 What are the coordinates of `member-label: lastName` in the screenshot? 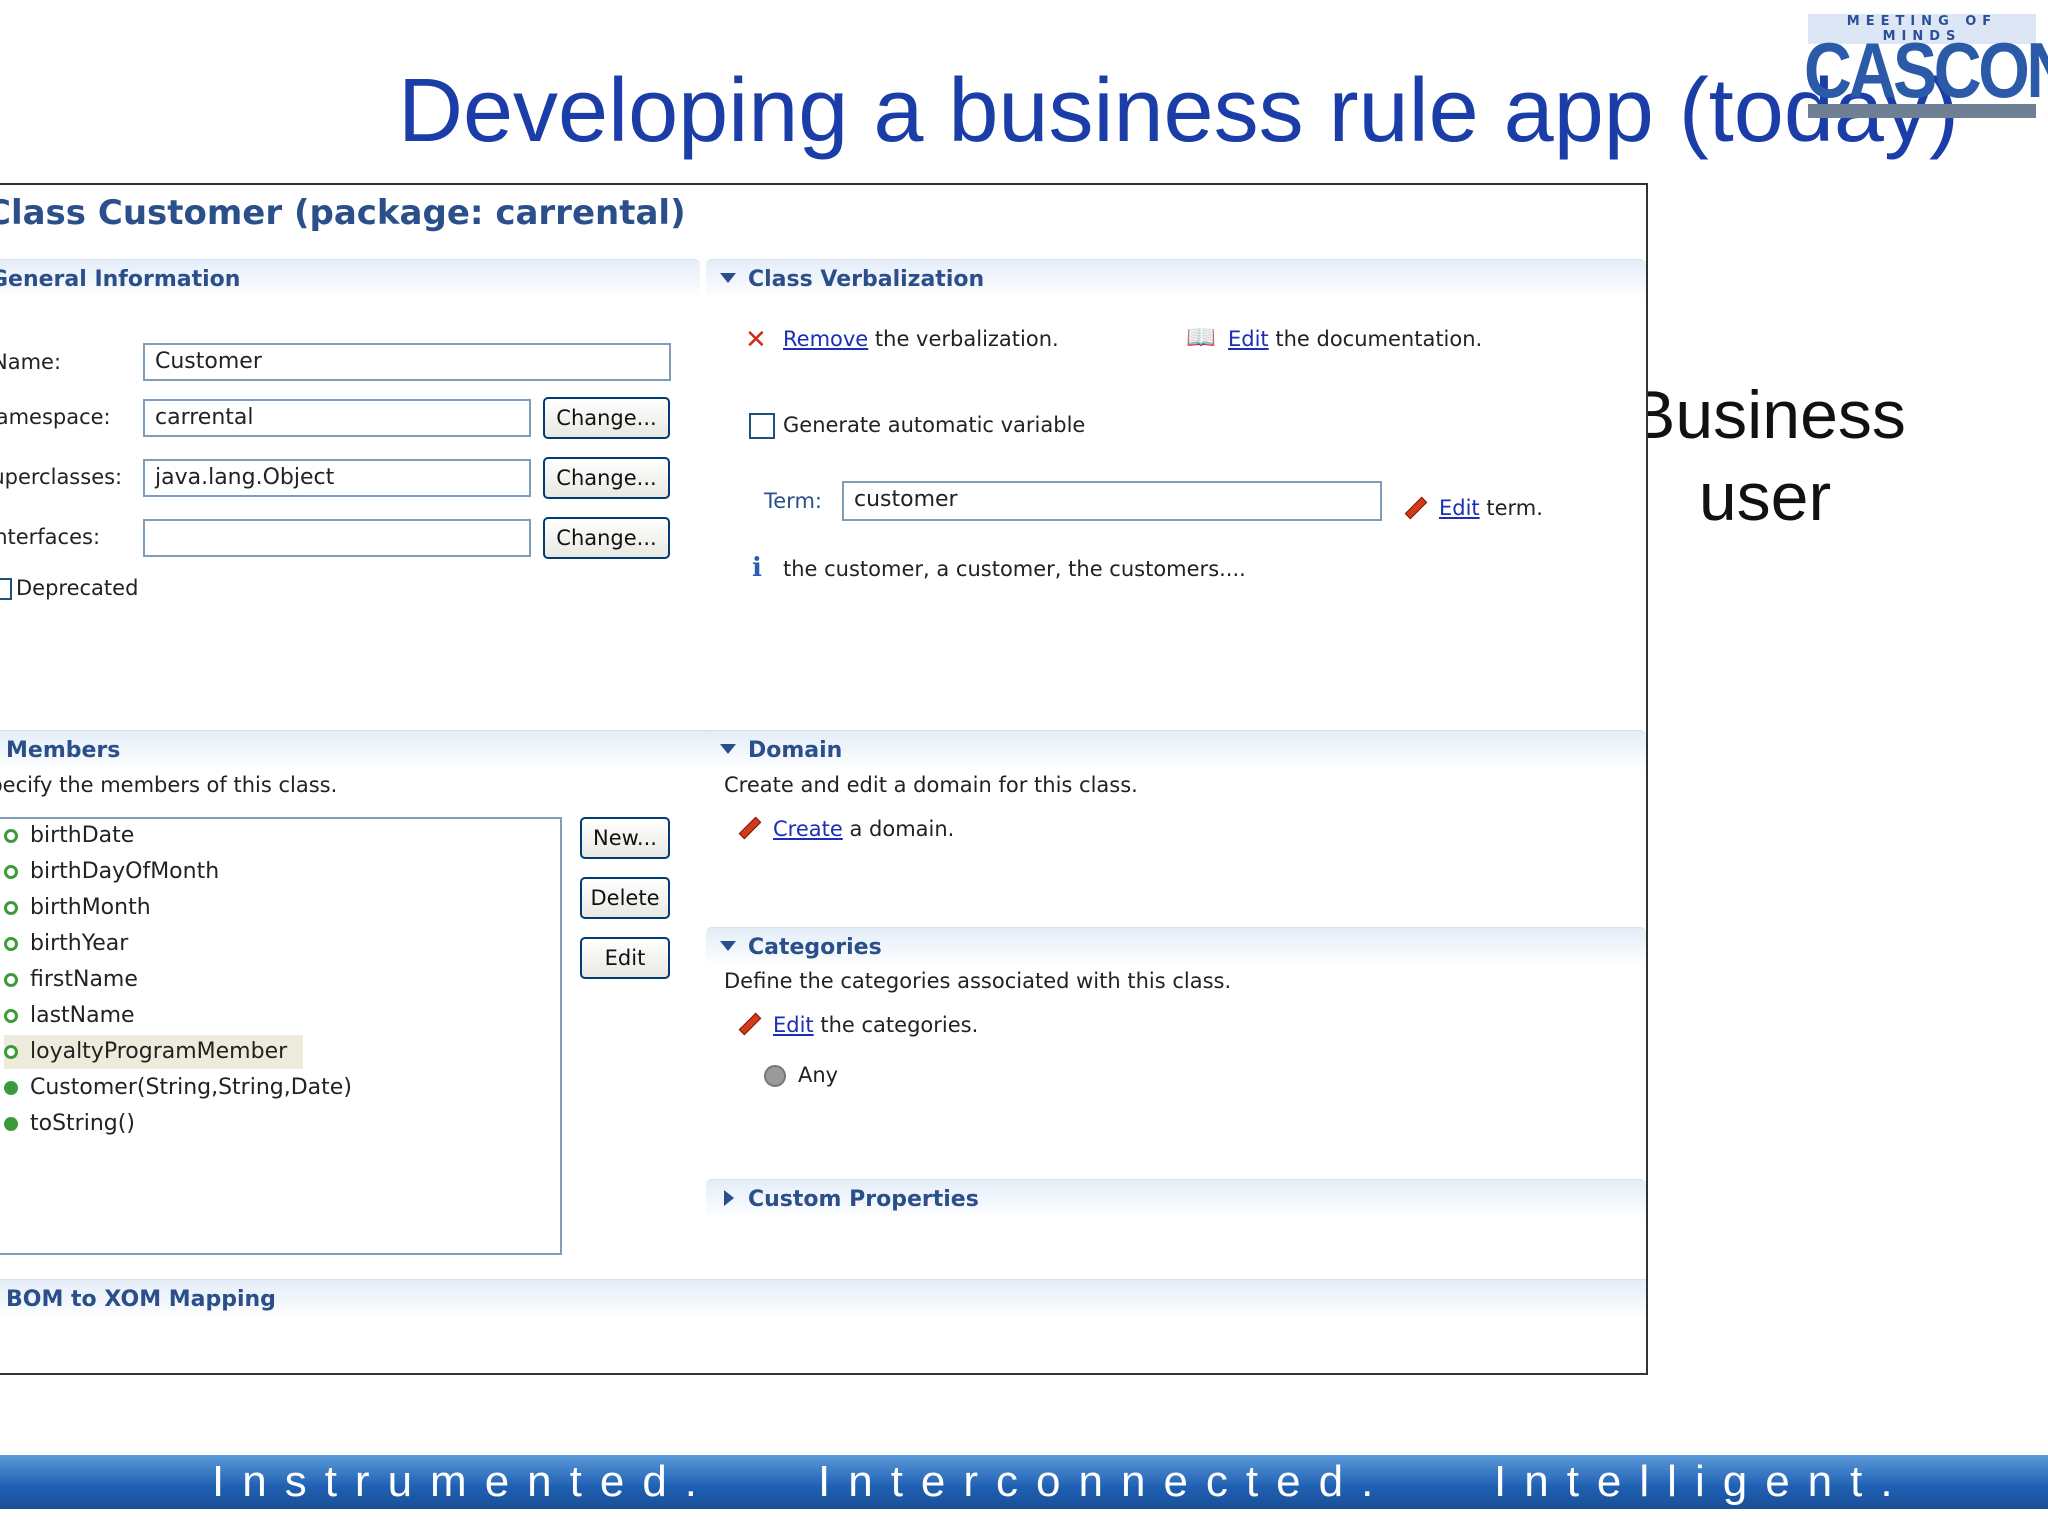 It's located at (82, 1015).